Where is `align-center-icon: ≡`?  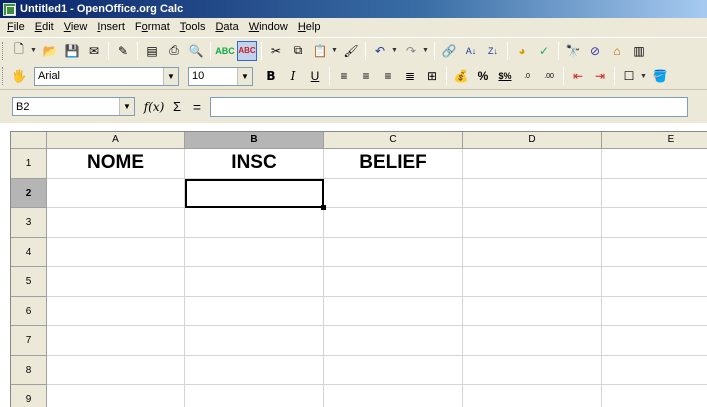 align-center-icon: ≡ is located at coordinates (366, 76).